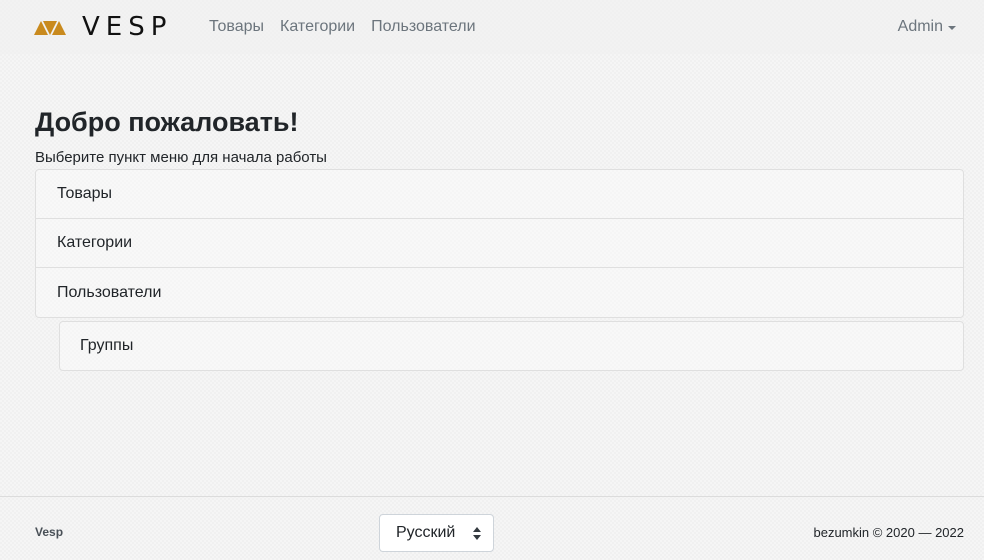 The width and height of the screenshot is (984, 560). I want to click on language-select: Русский, so click(436, 533).